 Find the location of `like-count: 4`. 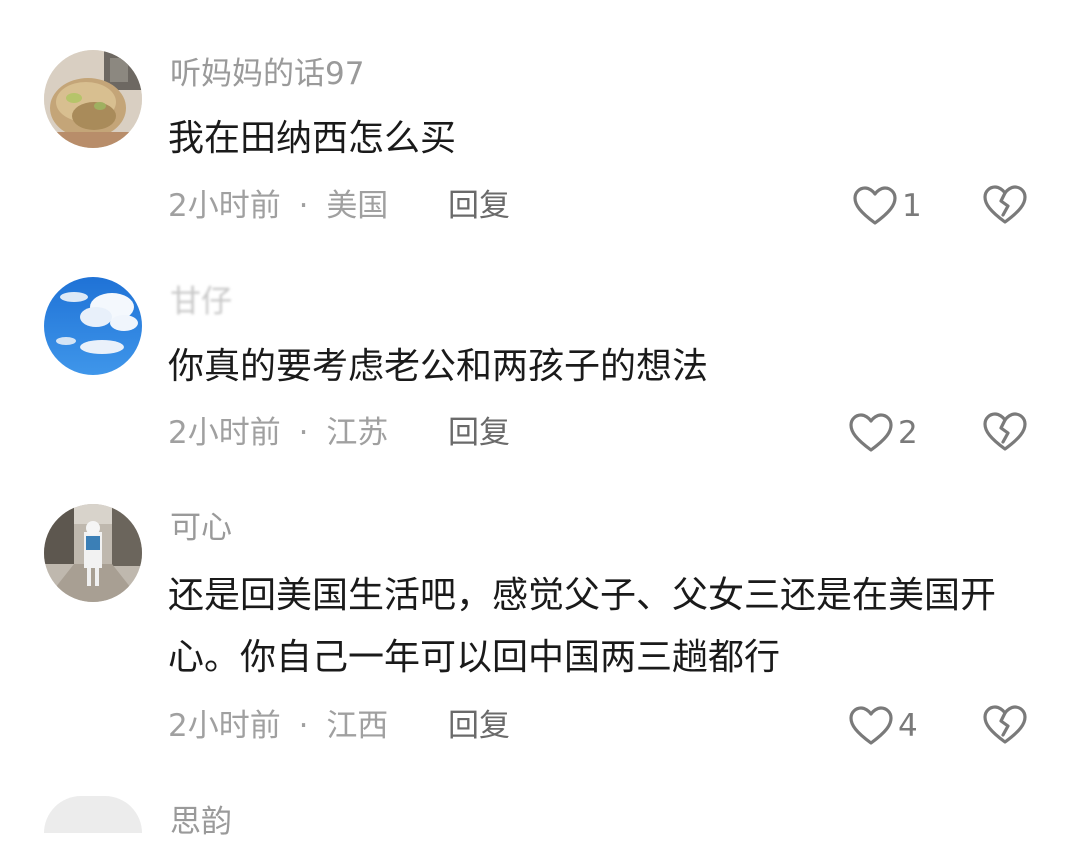

like-count: 4 is located at coordinates (908, 726).